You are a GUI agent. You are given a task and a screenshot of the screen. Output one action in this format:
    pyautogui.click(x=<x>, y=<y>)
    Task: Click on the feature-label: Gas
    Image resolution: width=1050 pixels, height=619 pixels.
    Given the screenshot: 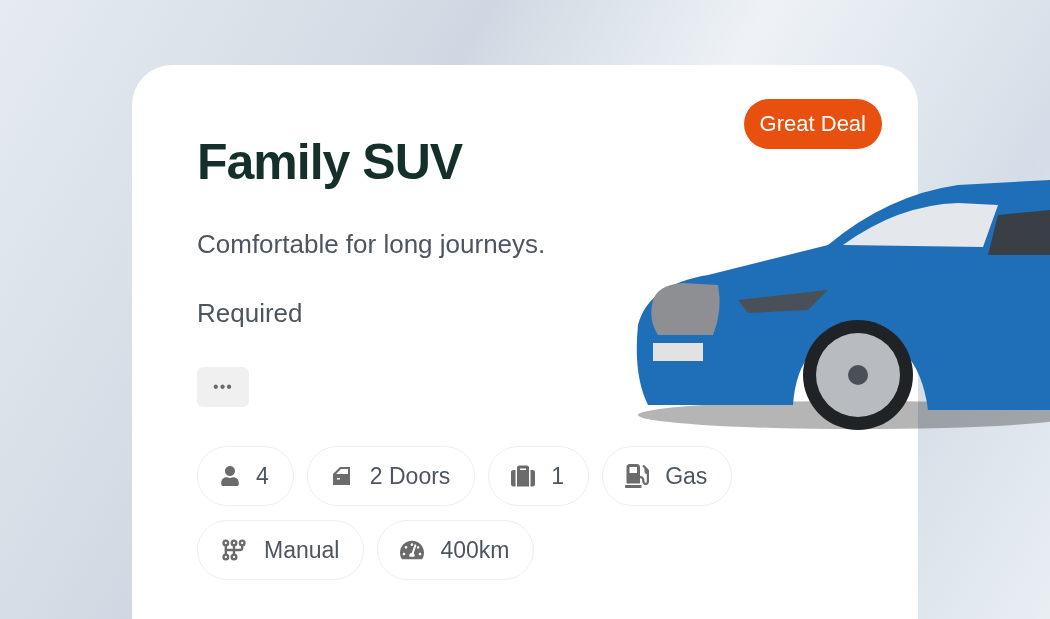 What is the action you would take?
    pyautogui.click(x=686, y=476)
    